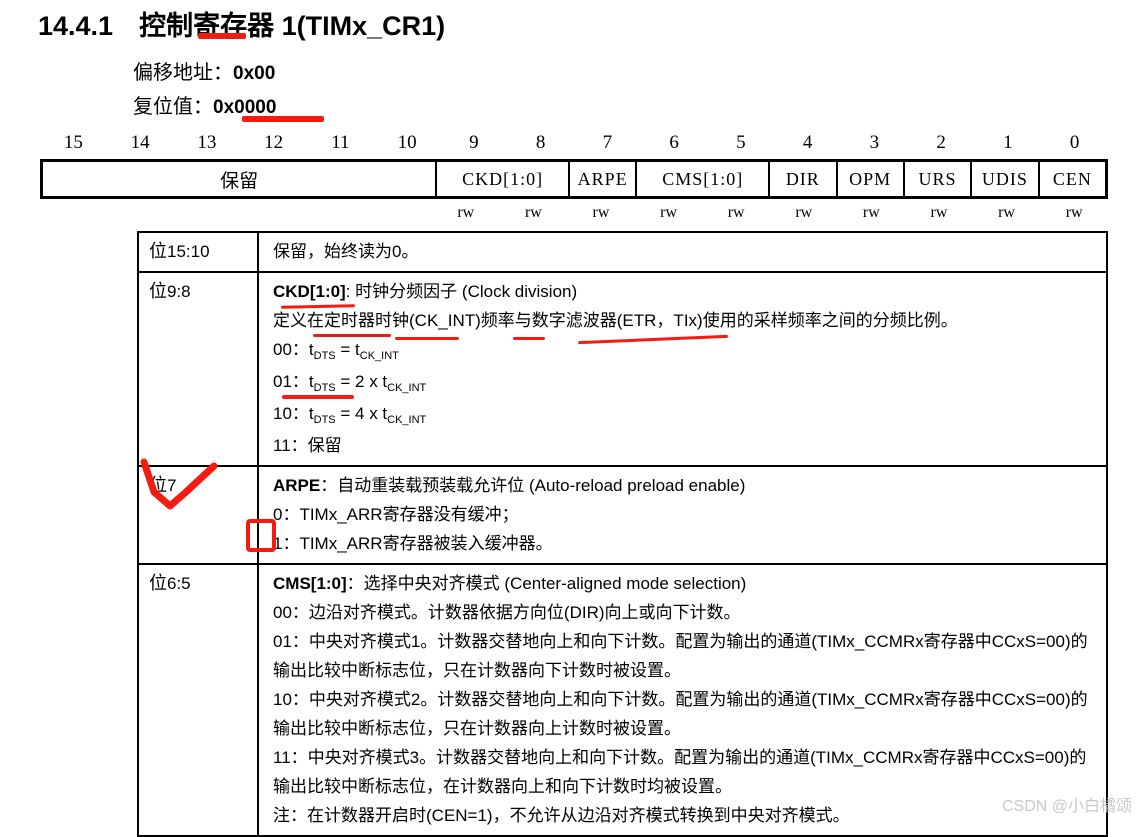 The image size is (1146, 837). Describe the element at coordinates (871, 179) in the screenshot. I see `register-field-opm: OPM` at that location.